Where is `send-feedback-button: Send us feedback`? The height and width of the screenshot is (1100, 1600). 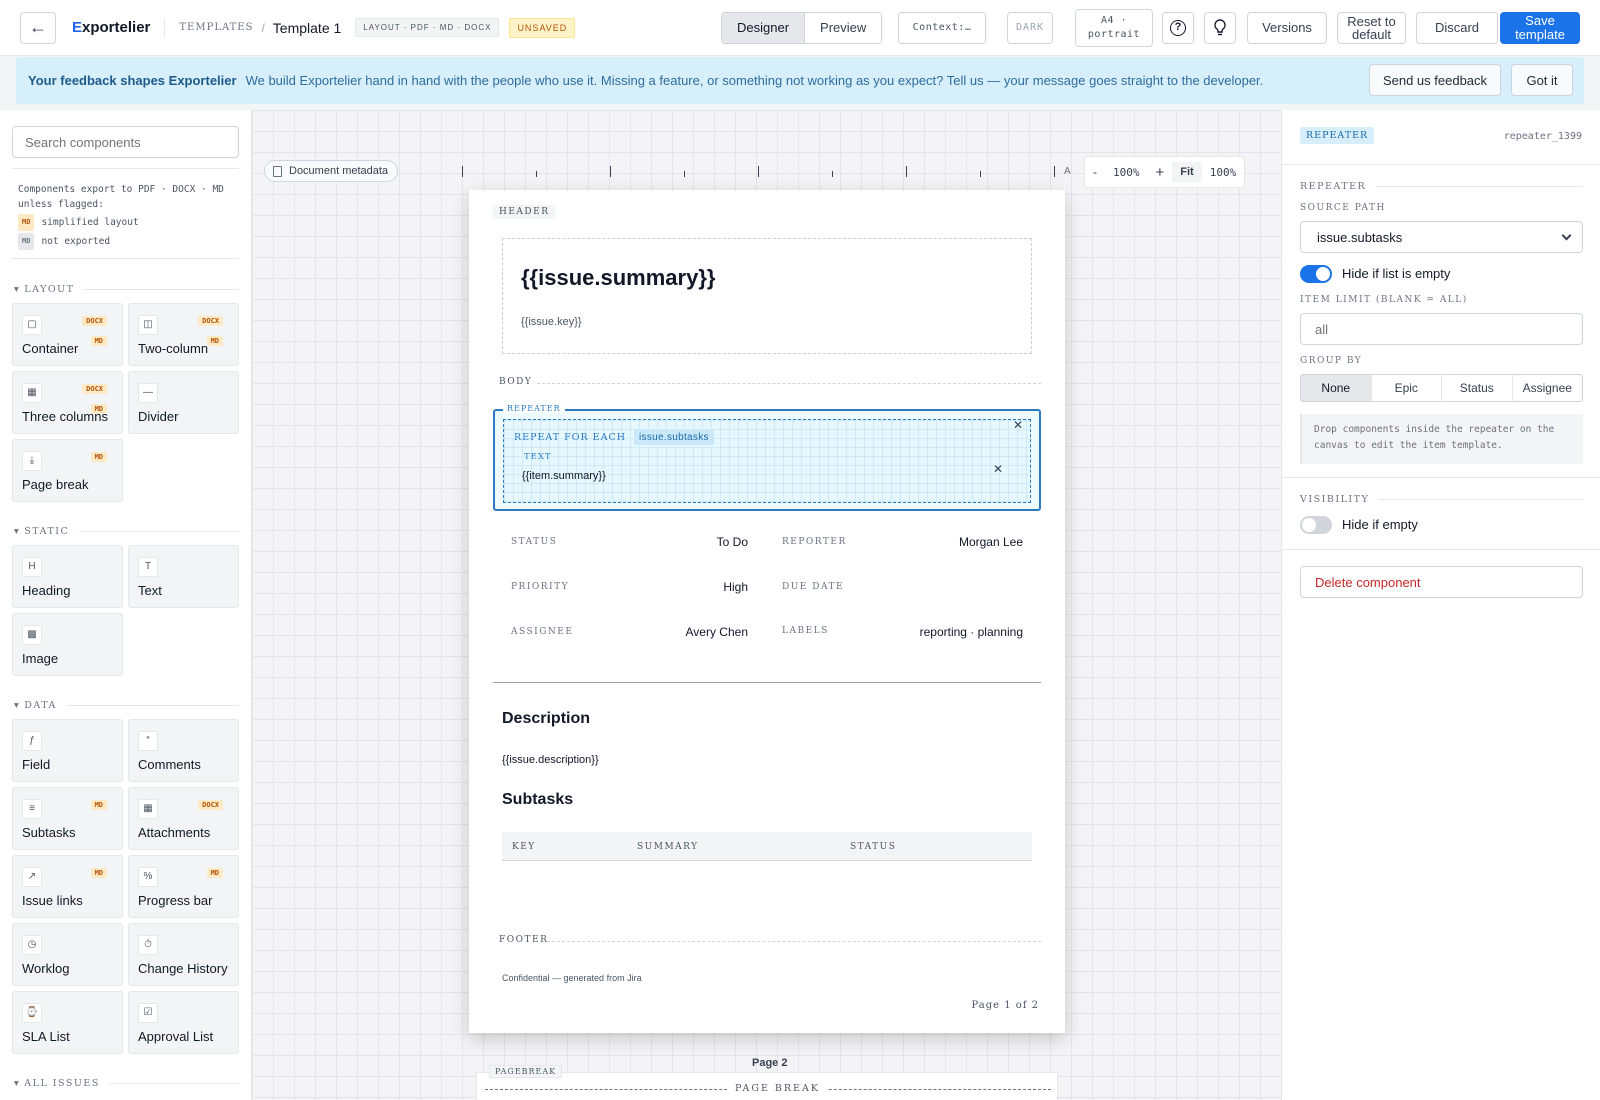
send-feedback-button: Send us feedback is located at coordinates (1435, 80).